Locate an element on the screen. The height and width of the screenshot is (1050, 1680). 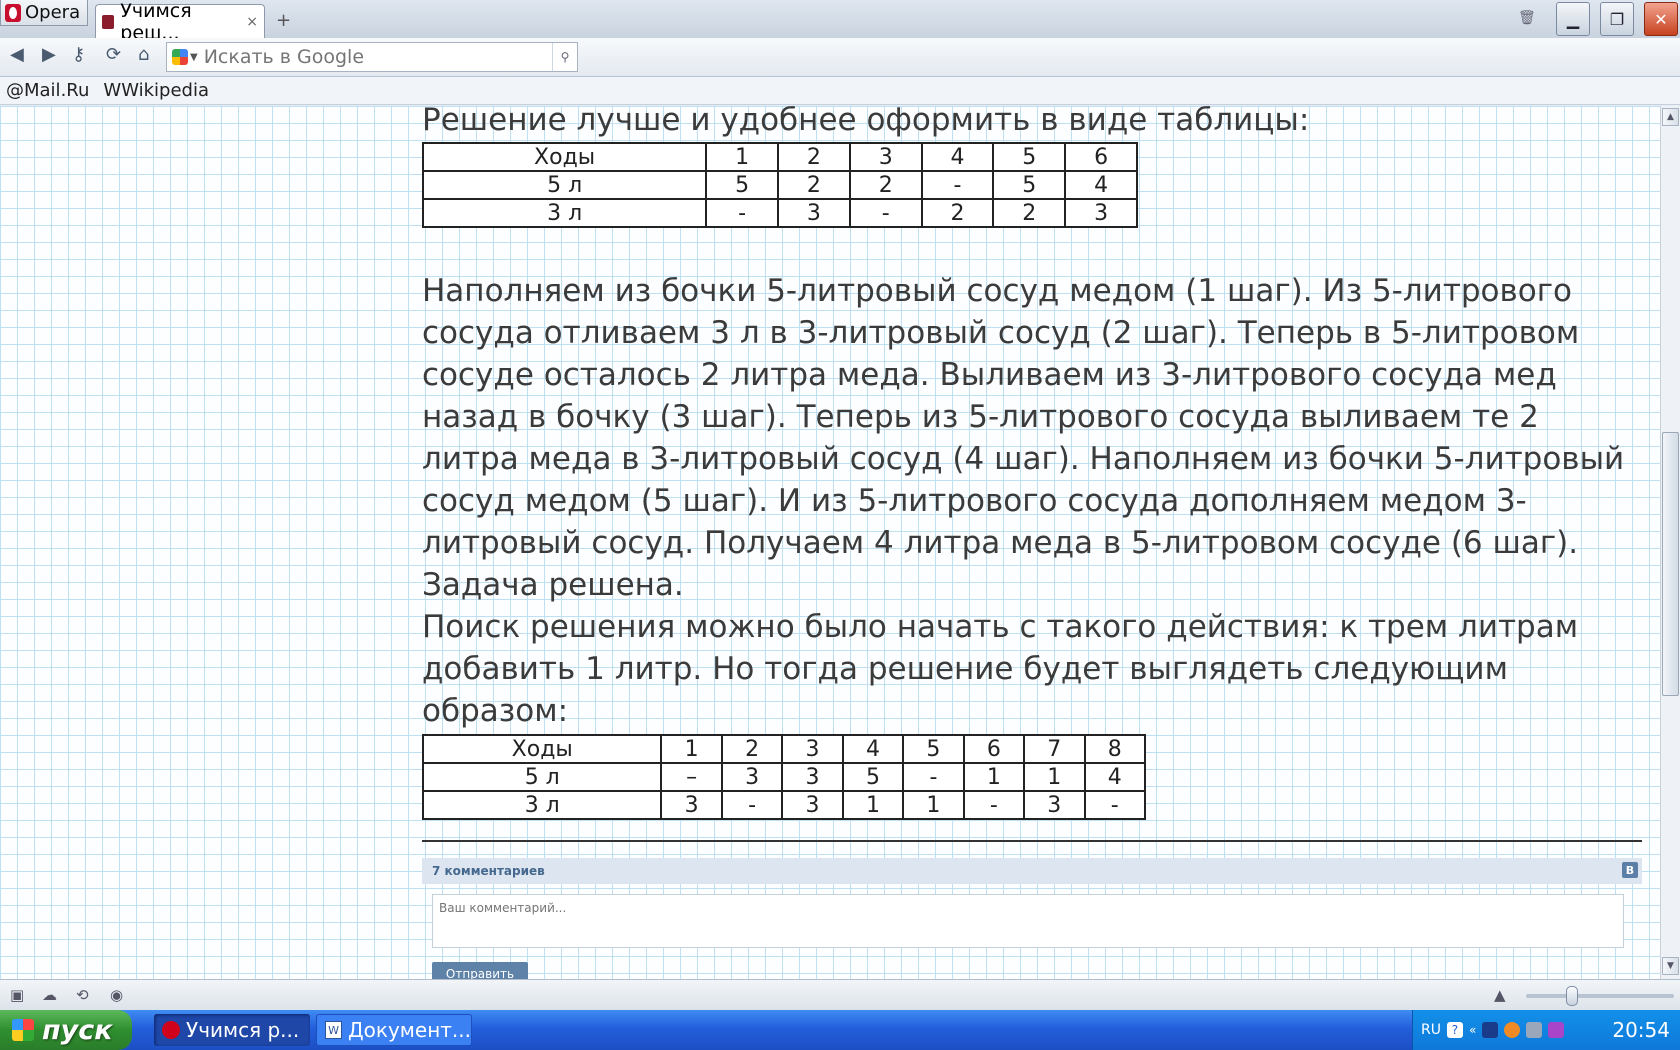
table-cell: 8 is located at coordinates (1115, 749).